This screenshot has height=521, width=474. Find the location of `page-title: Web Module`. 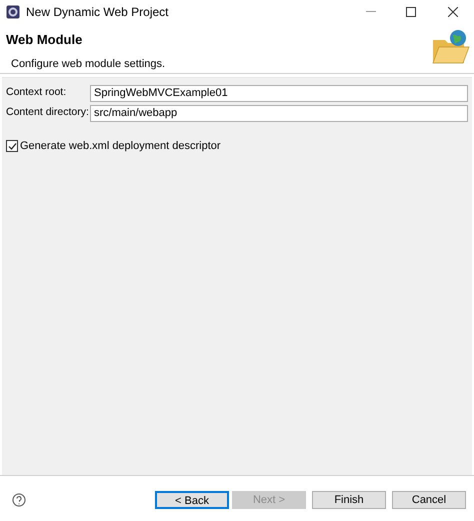

page-title: Web Module is located at coordinates (45, 40).